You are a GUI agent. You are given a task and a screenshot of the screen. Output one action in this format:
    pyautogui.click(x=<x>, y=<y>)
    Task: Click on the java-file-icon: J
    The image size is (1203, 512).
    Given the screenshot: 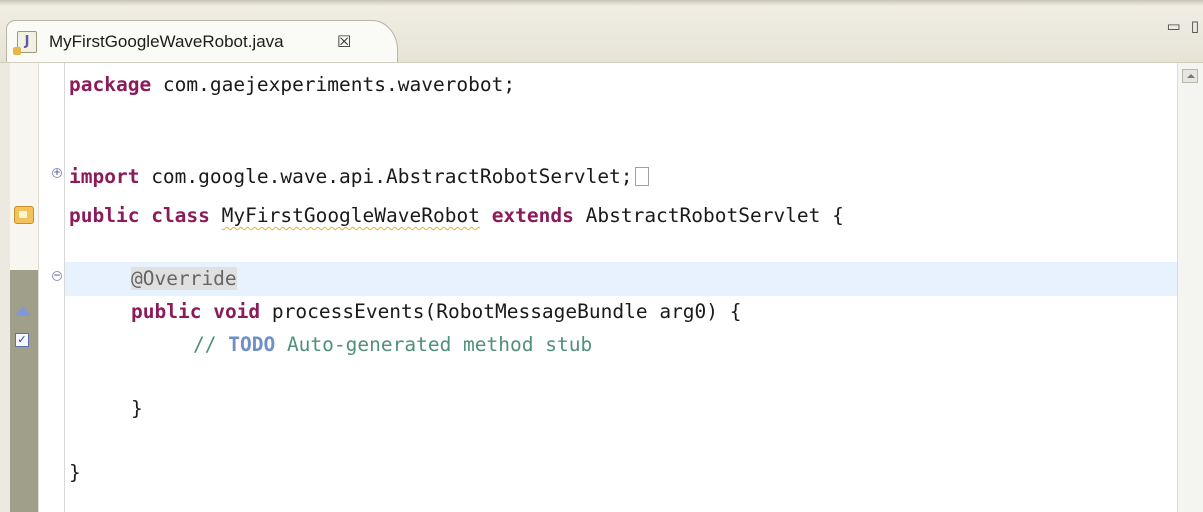 What is the action you would take?
    pyautogui.click(x=25, y=43)
    